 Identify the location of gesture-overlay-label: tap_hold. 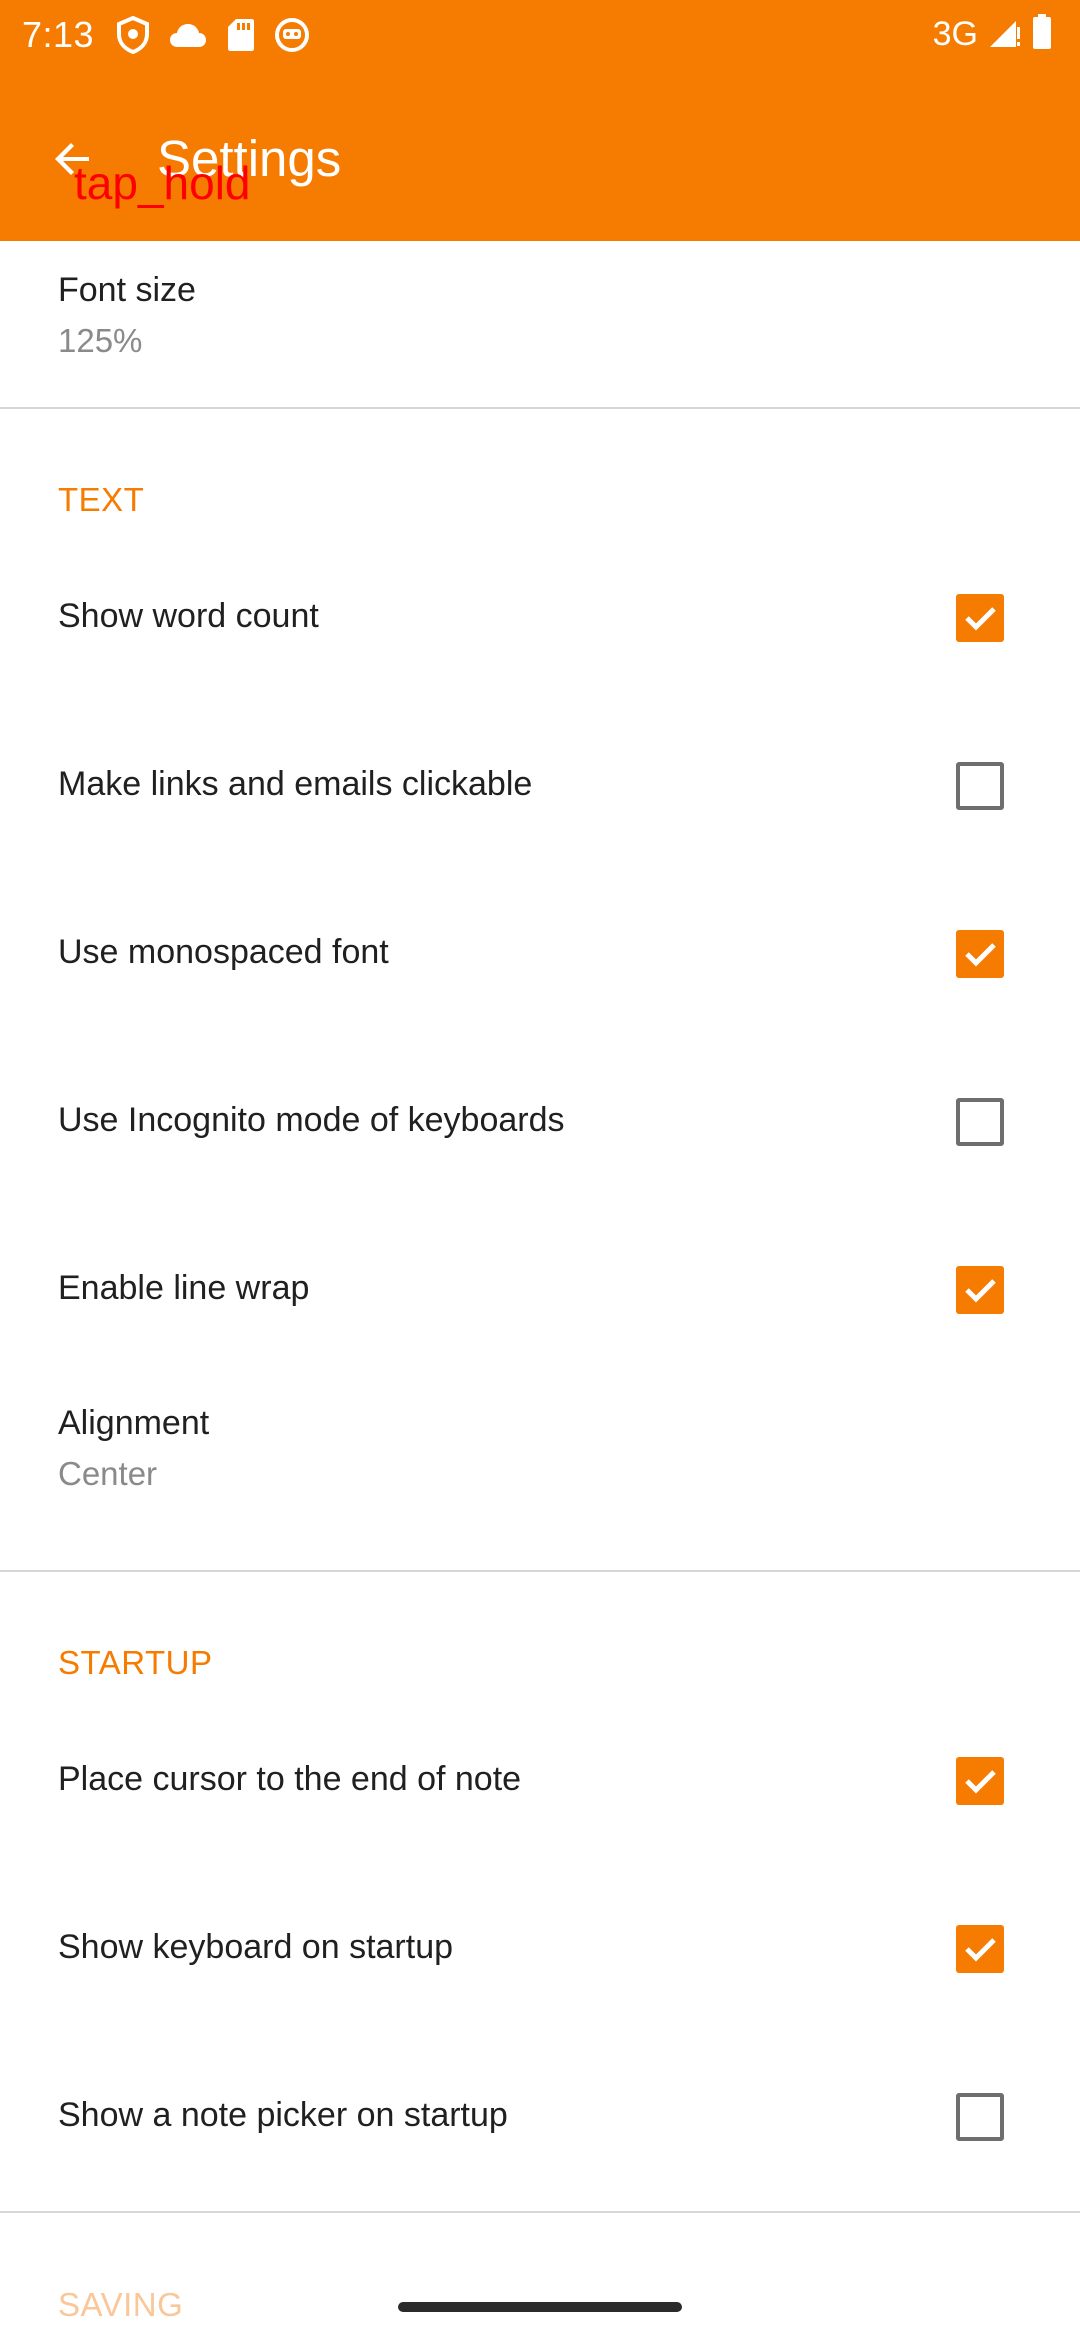
(162, 183).